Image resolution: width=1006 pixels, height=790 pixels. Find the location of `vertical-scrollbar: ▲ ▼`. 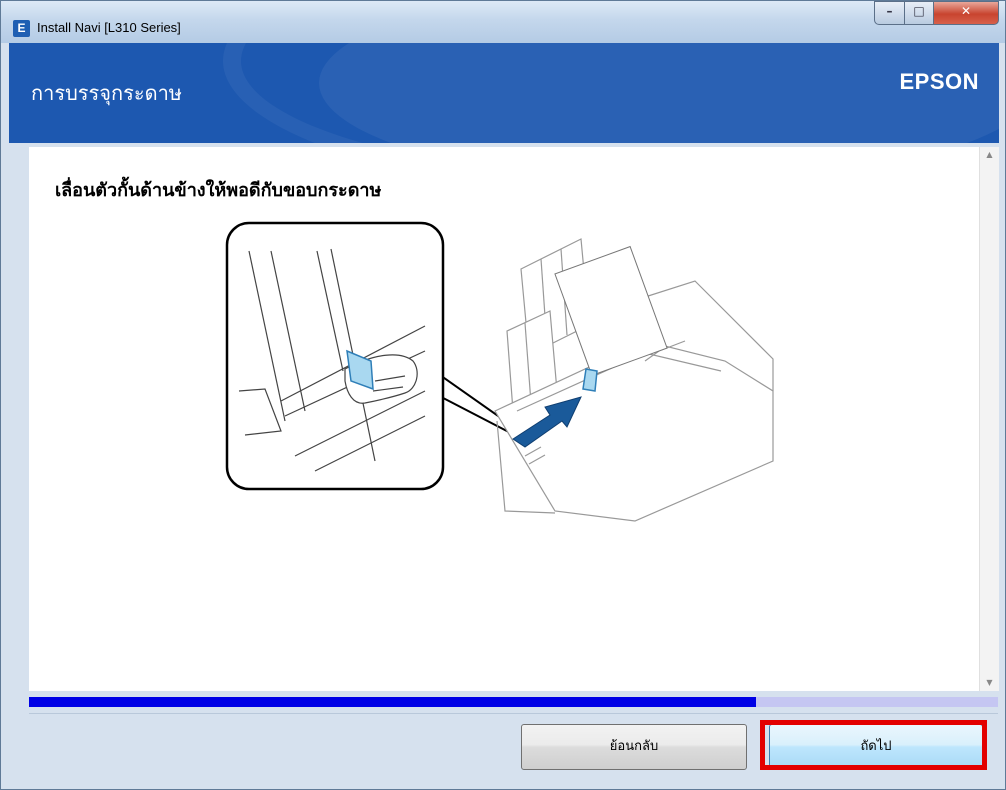

vertical-scrollbar: ▲ ▼ is located at coordinates (989, 419).